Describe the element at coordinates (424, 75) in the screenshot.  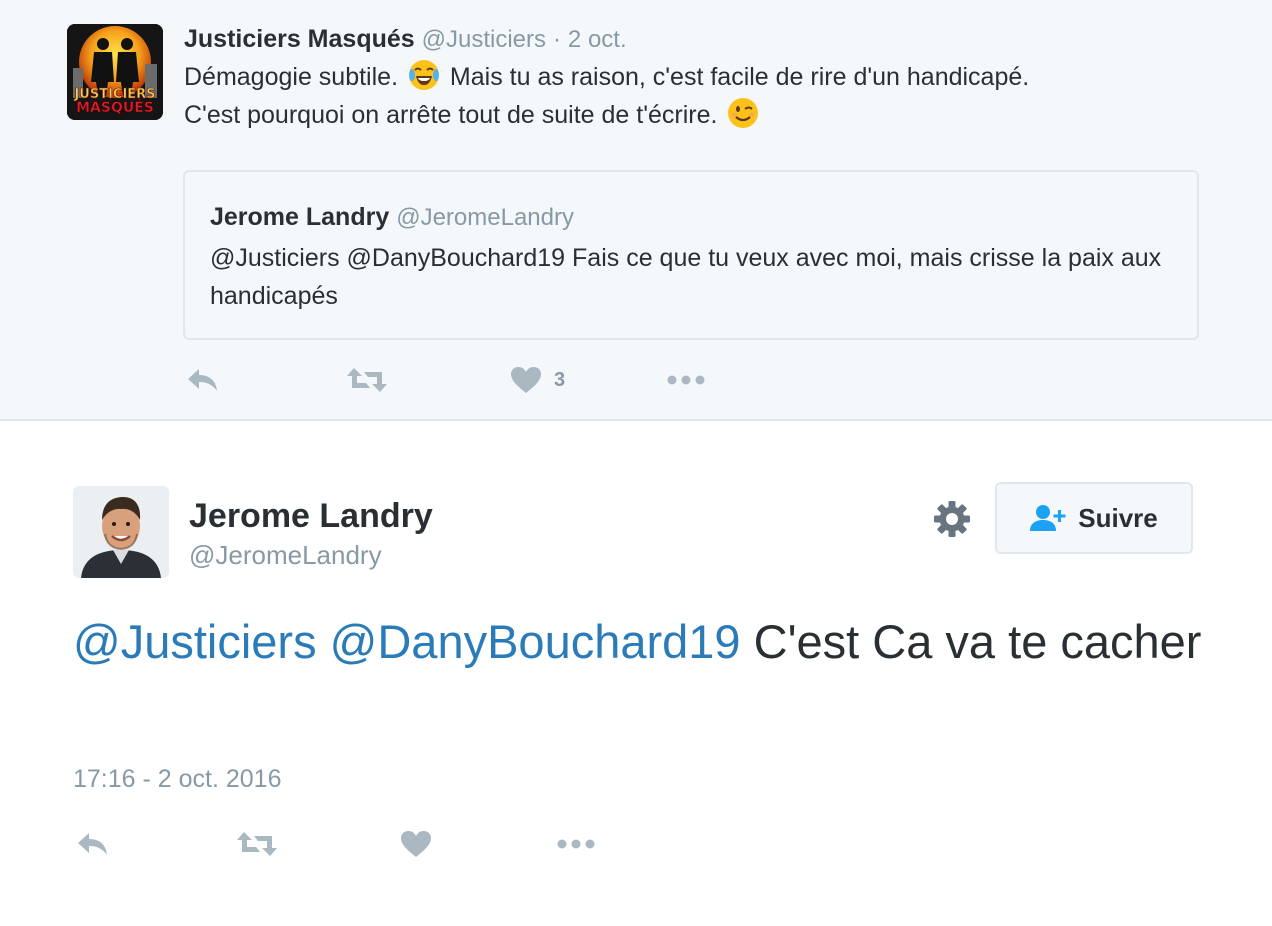
I see `tears-of-joy-emoji-icon` at that location.